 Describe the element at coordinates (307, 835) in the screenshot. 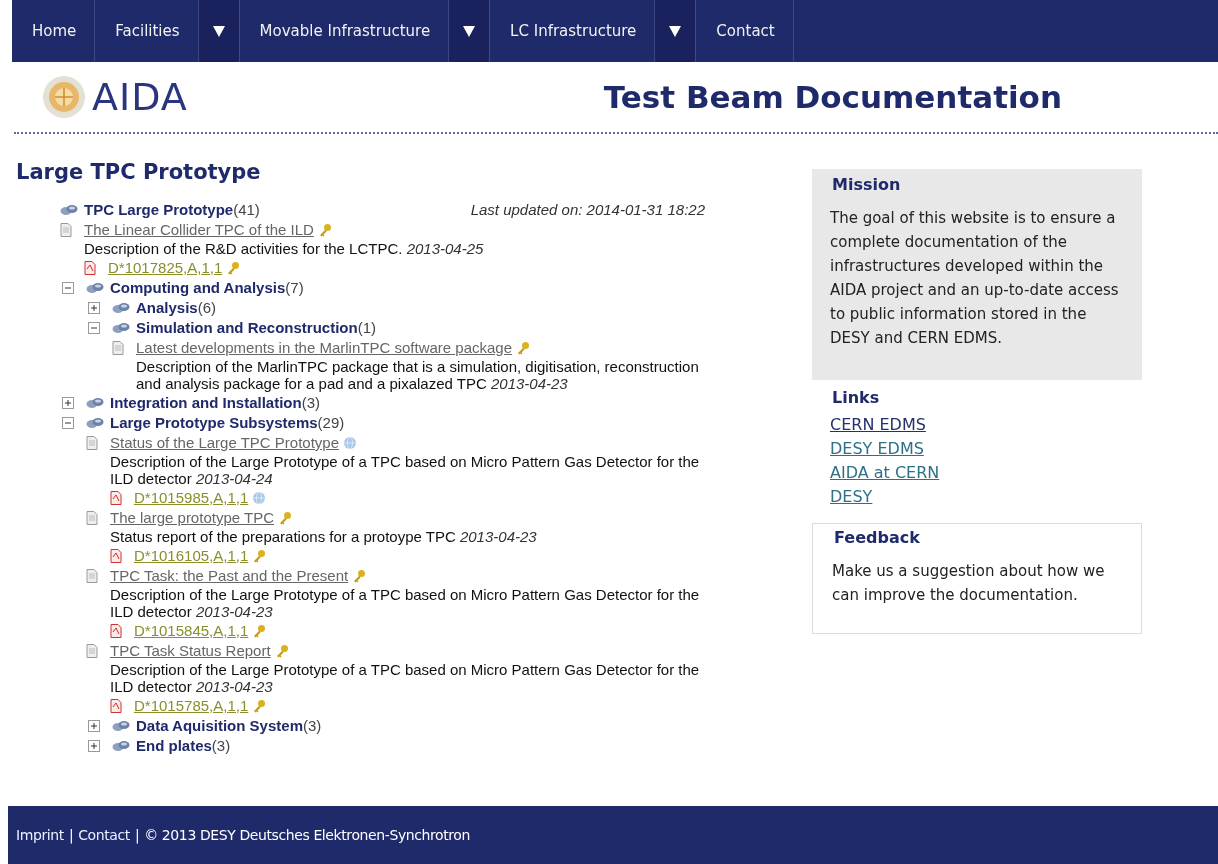

I see `copyright-text: © 2013 DESY Deutsches Elektronen-Synchrotron` at that location.